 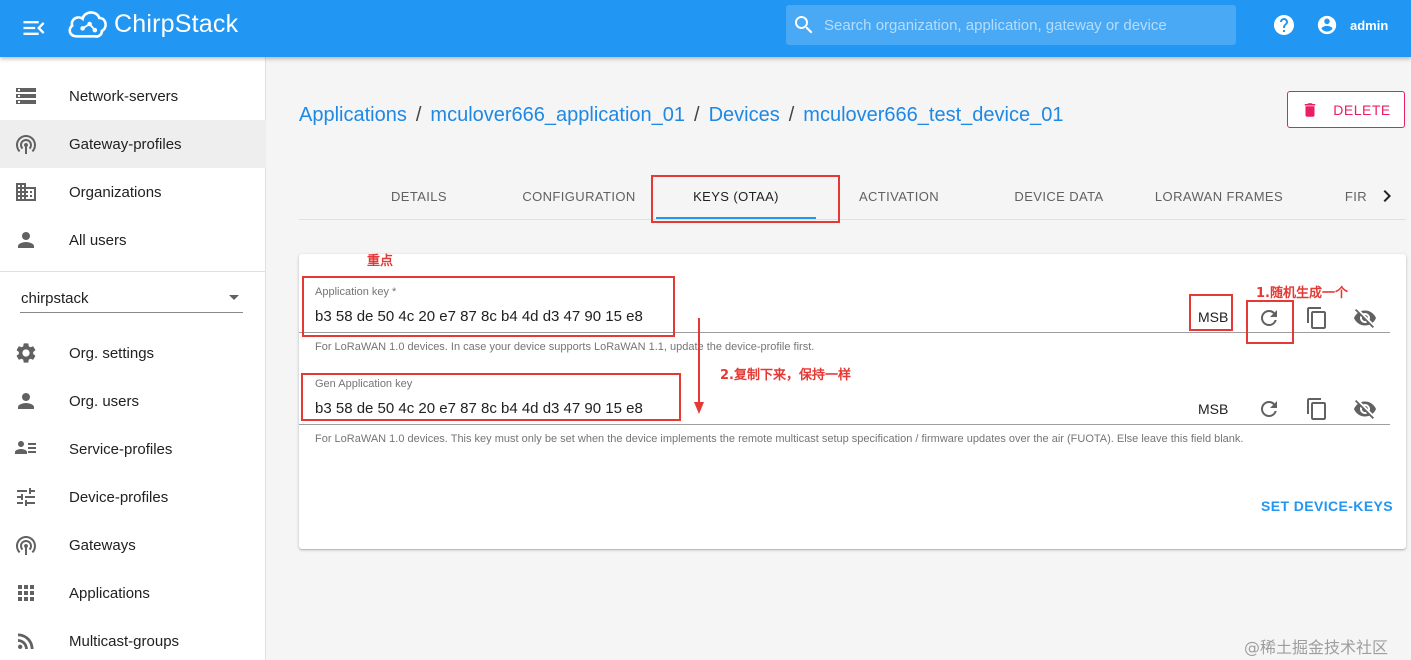 I want to click on sidebar-item-multicast-groups: Multicast-groups, so click(x=133, y=638).